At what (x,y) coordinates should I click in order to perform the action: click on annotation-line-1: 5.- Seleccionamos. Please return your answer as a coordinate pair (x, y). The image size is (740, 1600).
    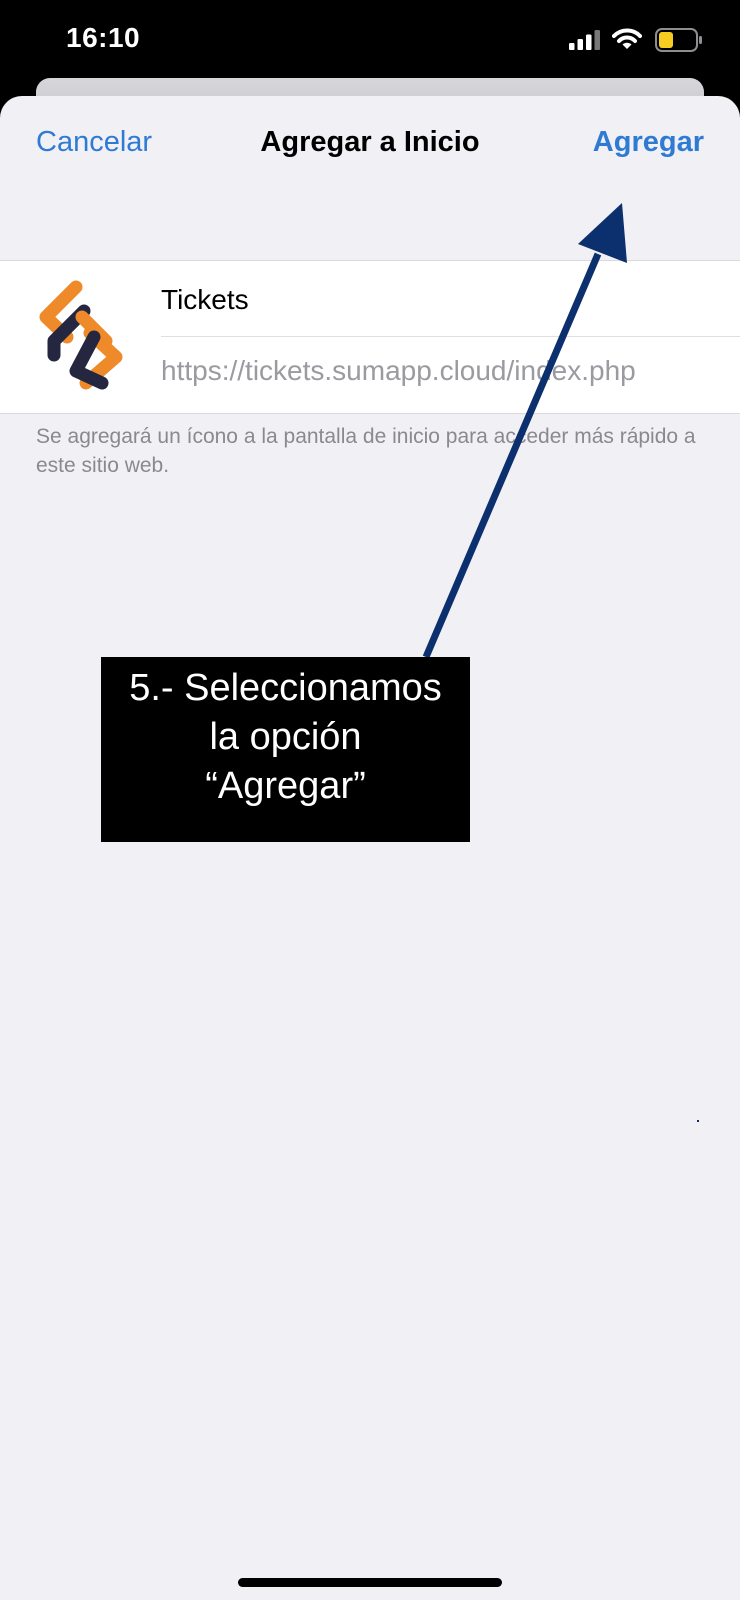
    Looking at the image, I should click on (285, 688).